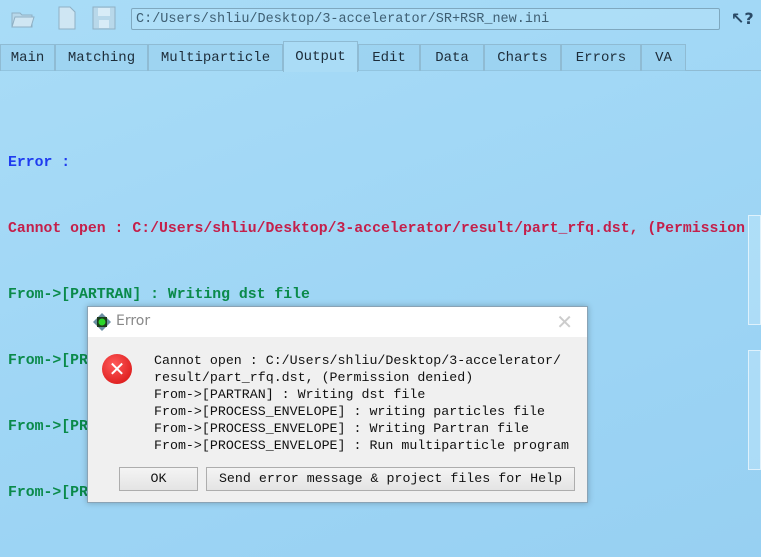 The image size is (761, 557). I want to click on save-icon, so click(104, 18).